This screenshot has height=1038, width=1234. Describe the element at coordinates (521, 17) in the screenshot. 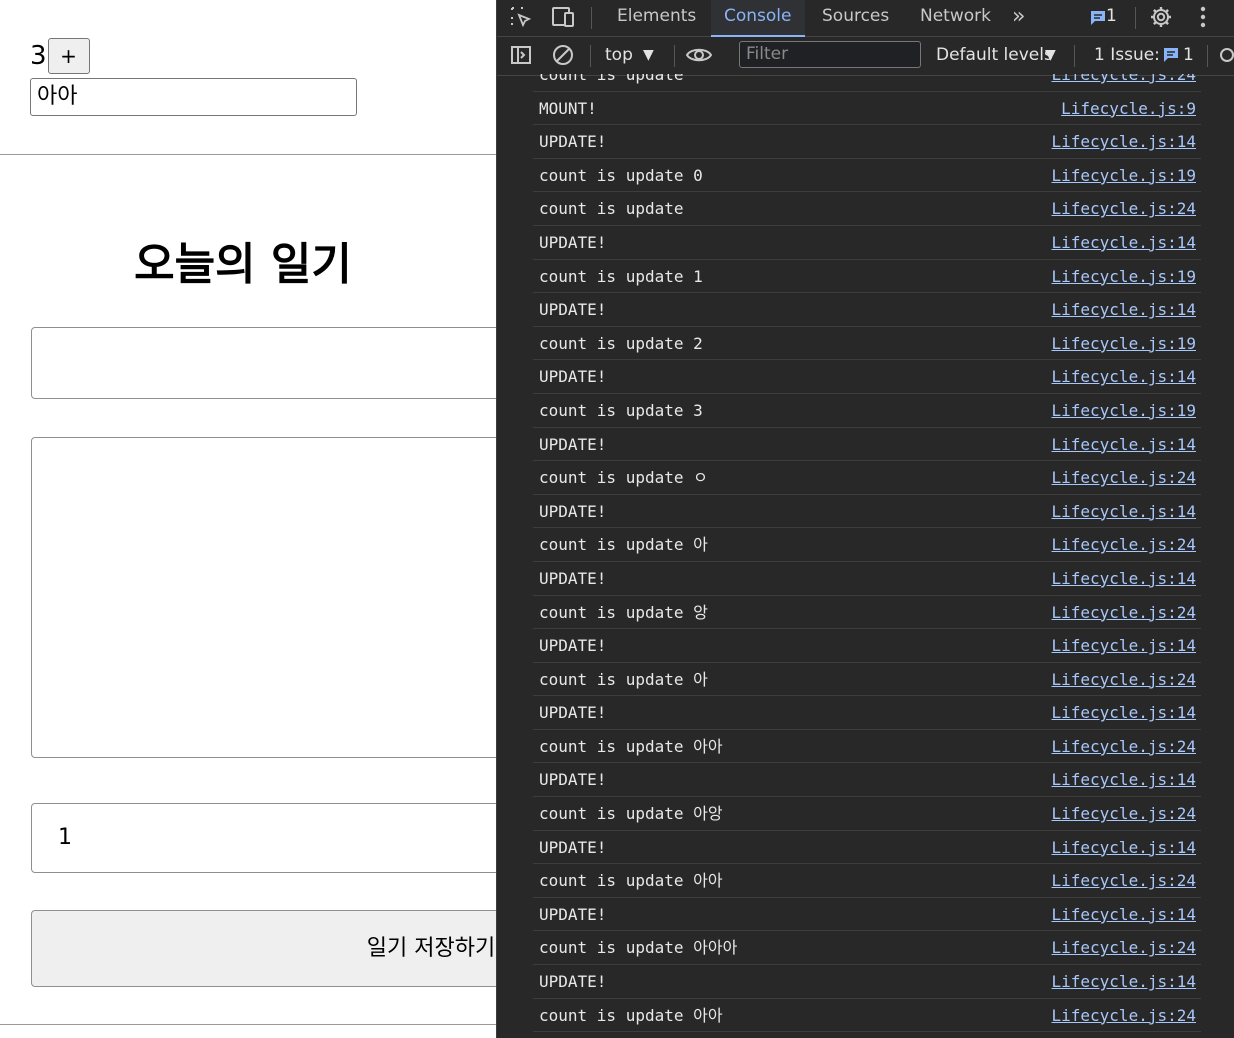

I see `inspect-element-icon` at that location.